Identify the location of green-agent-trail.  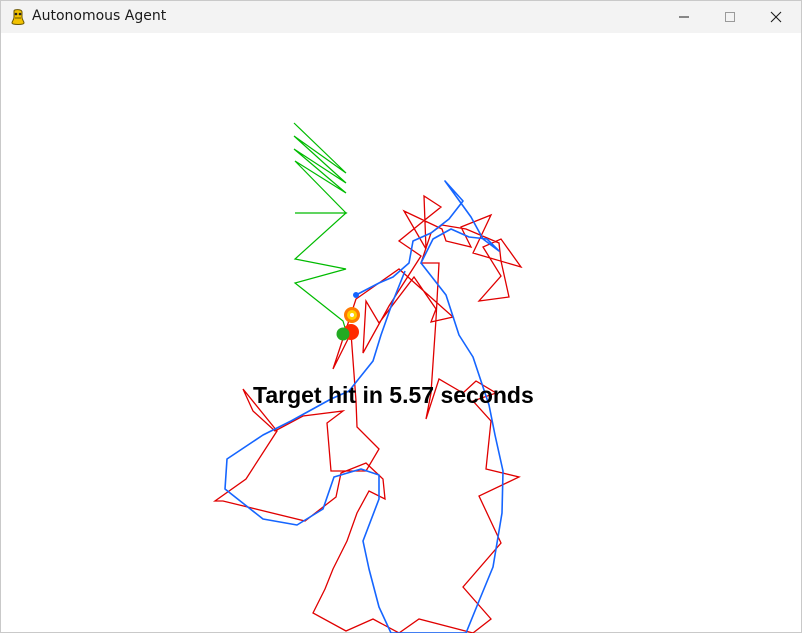
(320, 227).